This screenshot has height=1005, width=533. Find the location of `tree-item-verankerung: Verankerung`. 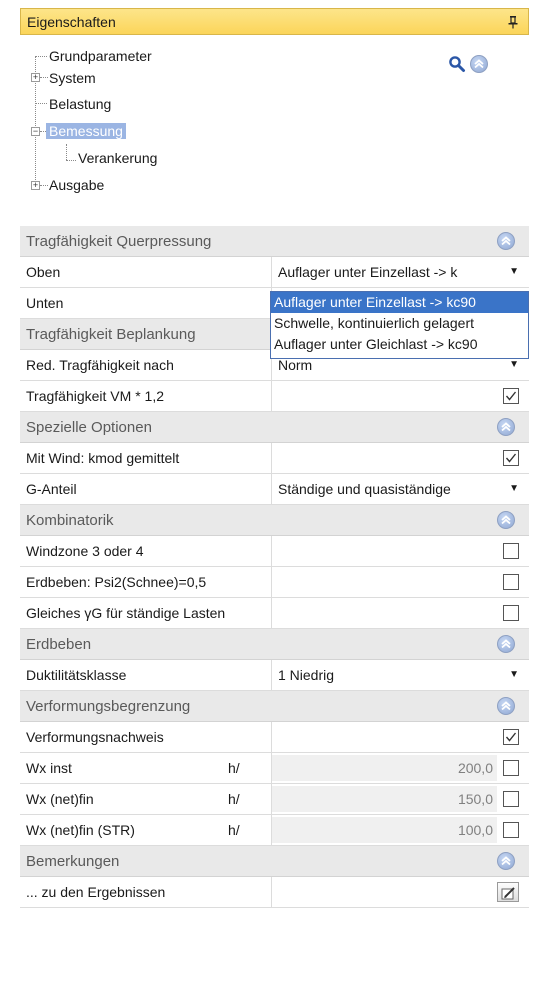

tree-item-verankerung: Verankerung is located at coordinates (117, 158).